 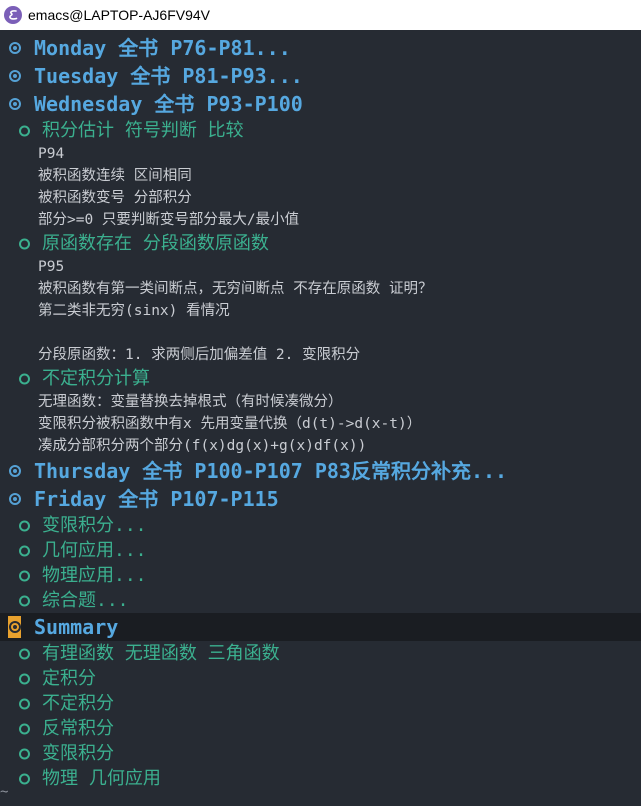 What do you see at coordinates (76, 627) in the screenshot?
I see `line-text: Summary` at bounding box center [76, 627].